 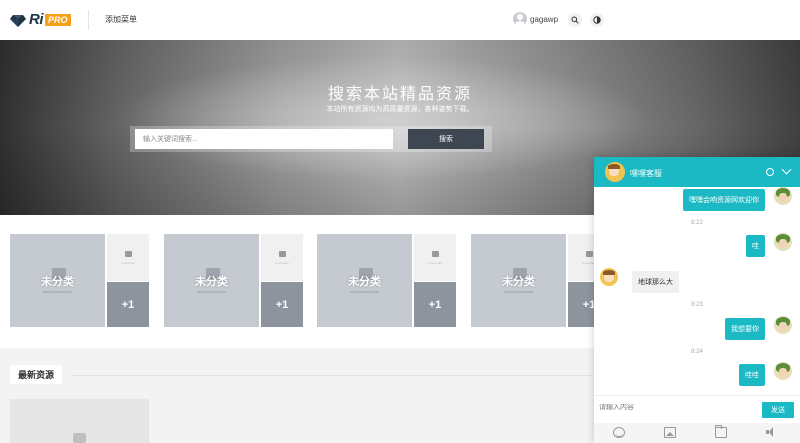 I want to click on chat-toolbar, so click(x=697, y=433).